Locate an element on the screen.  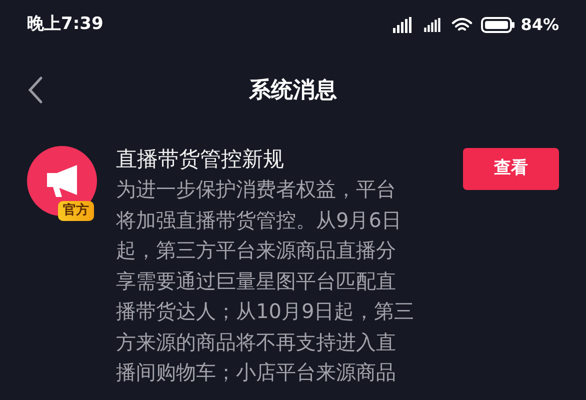
view-button: 查看 is located at coordinates (511, 169).